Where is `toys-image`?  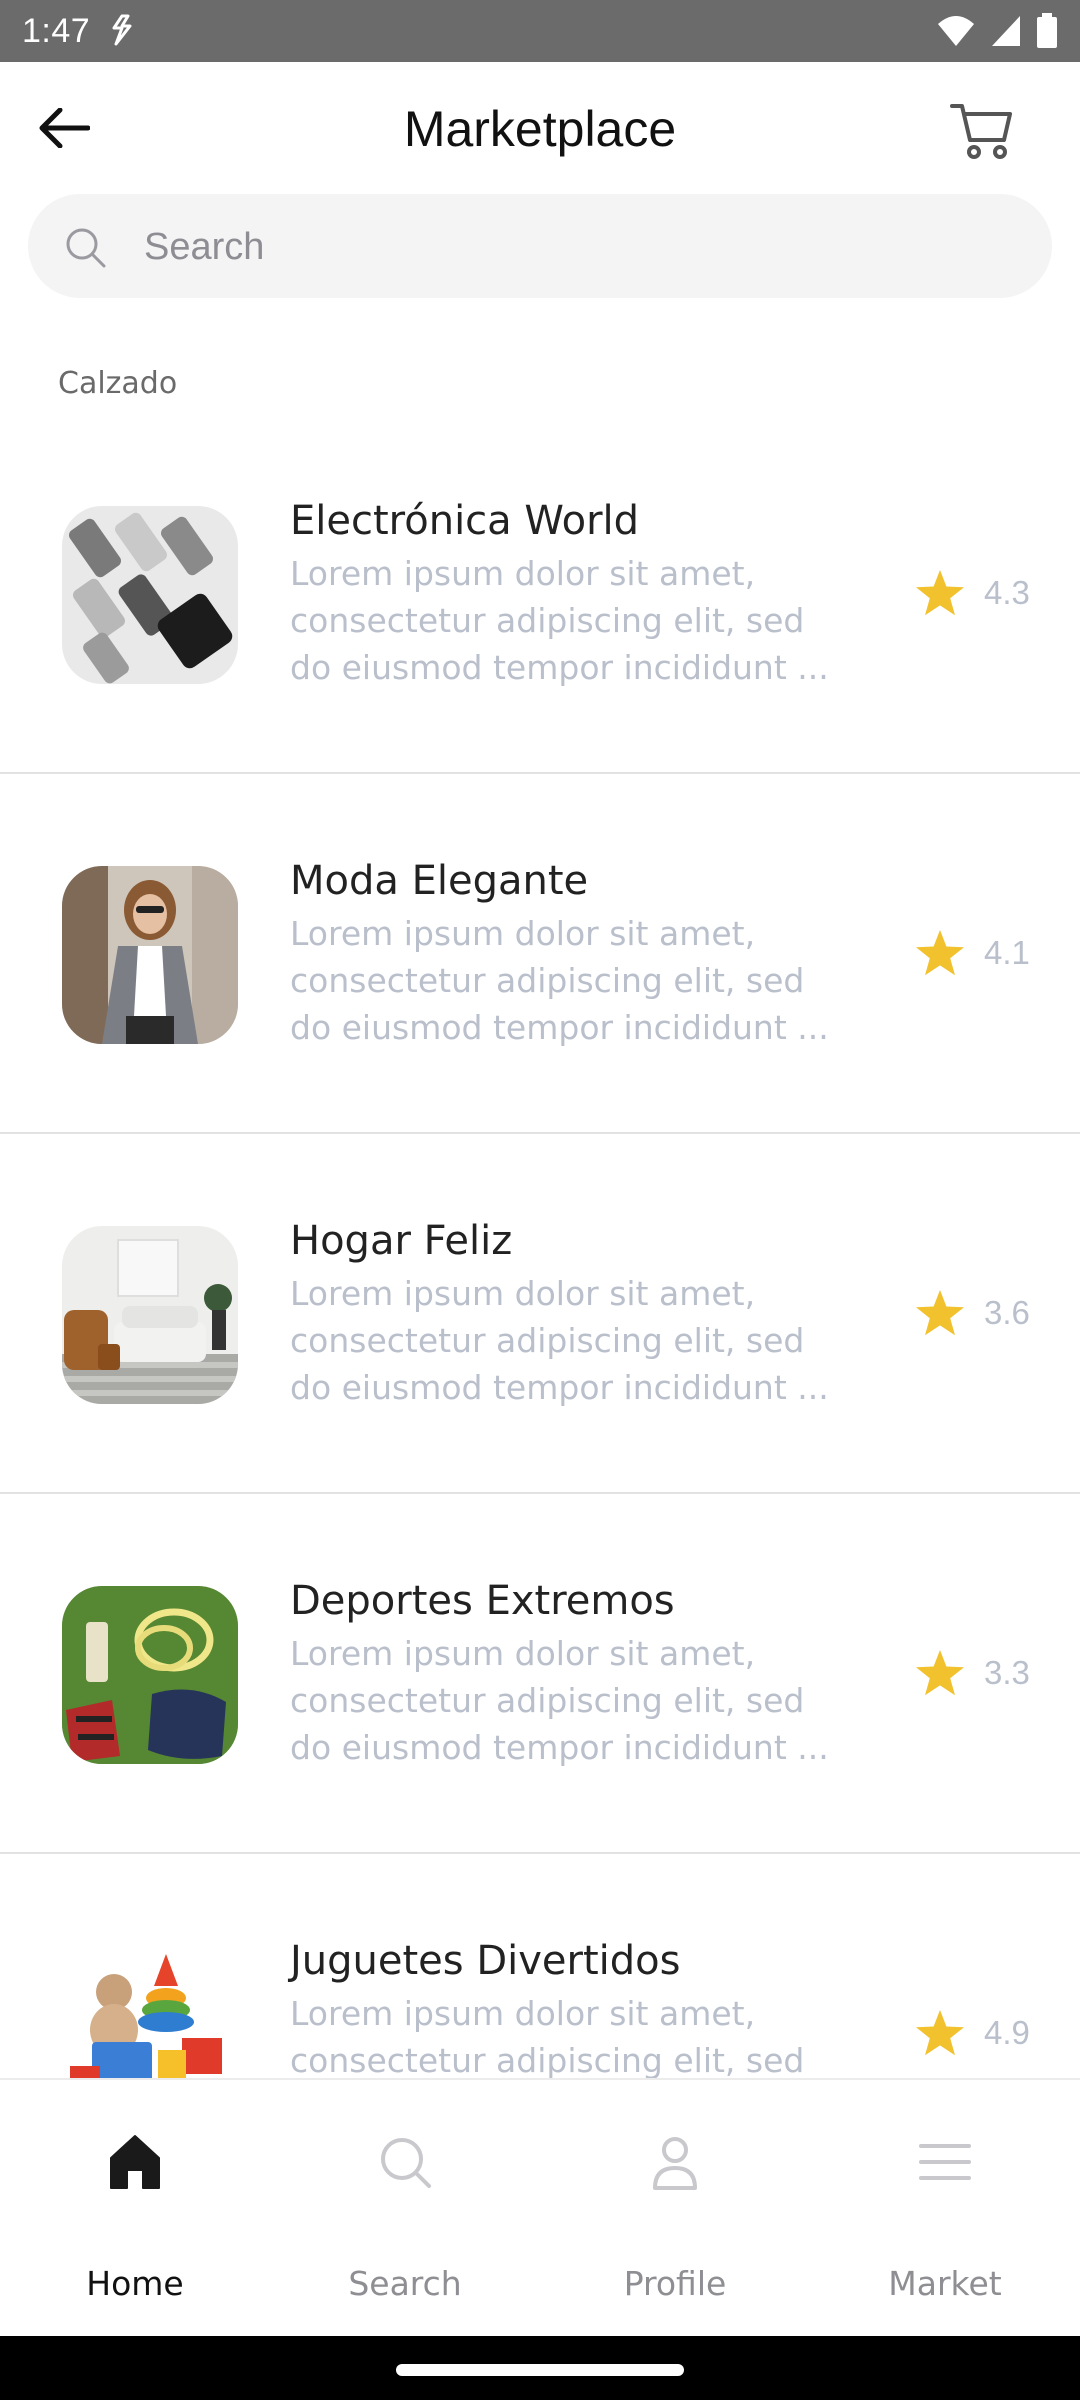
toys-image is located at coordinates (150, 2012).